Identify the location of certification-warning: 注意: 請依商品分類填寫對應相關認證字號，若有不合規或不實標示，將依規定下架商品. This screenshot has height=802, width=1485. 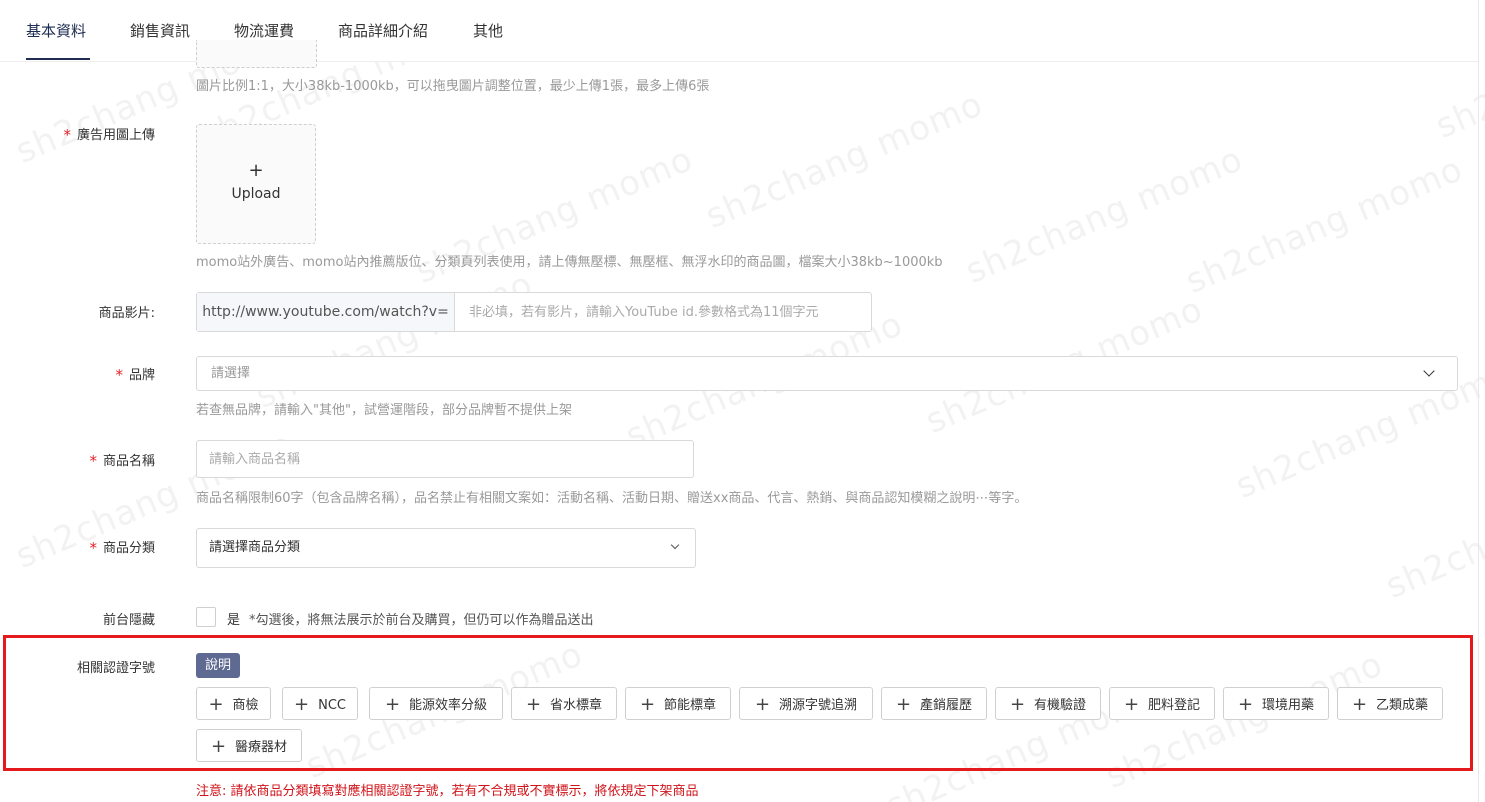
(447, 791).